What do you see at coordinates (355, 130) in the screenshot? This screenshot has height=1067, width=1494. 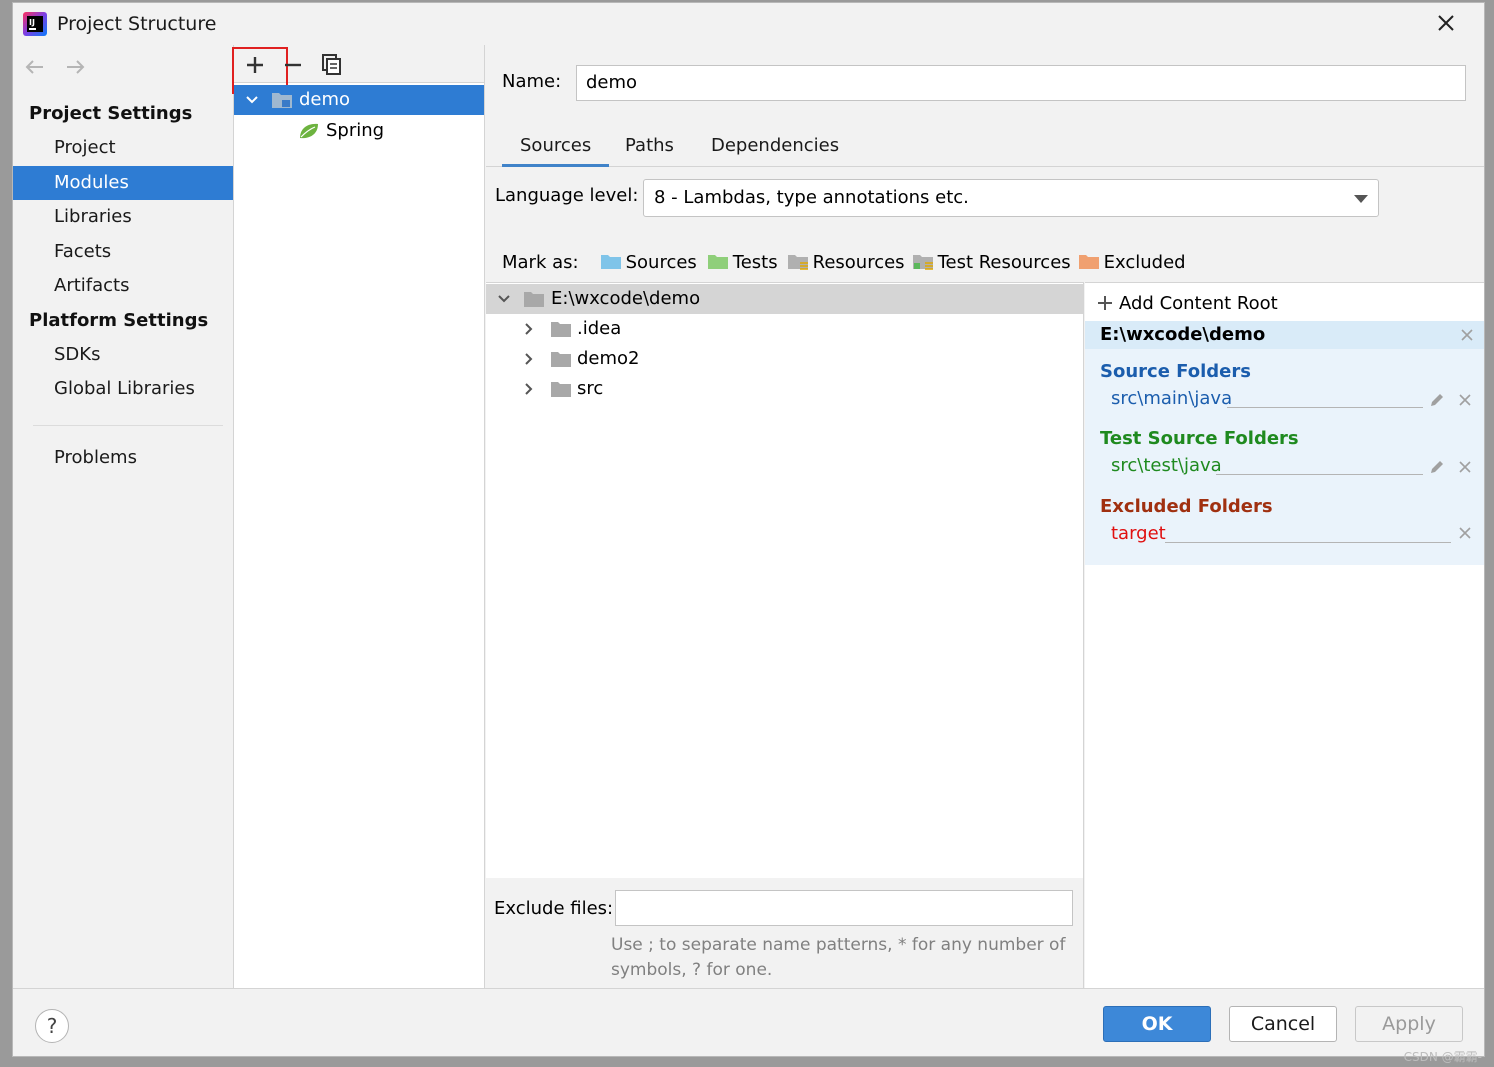 I see `facet-label: Spring` at bounding box center [355, 130].